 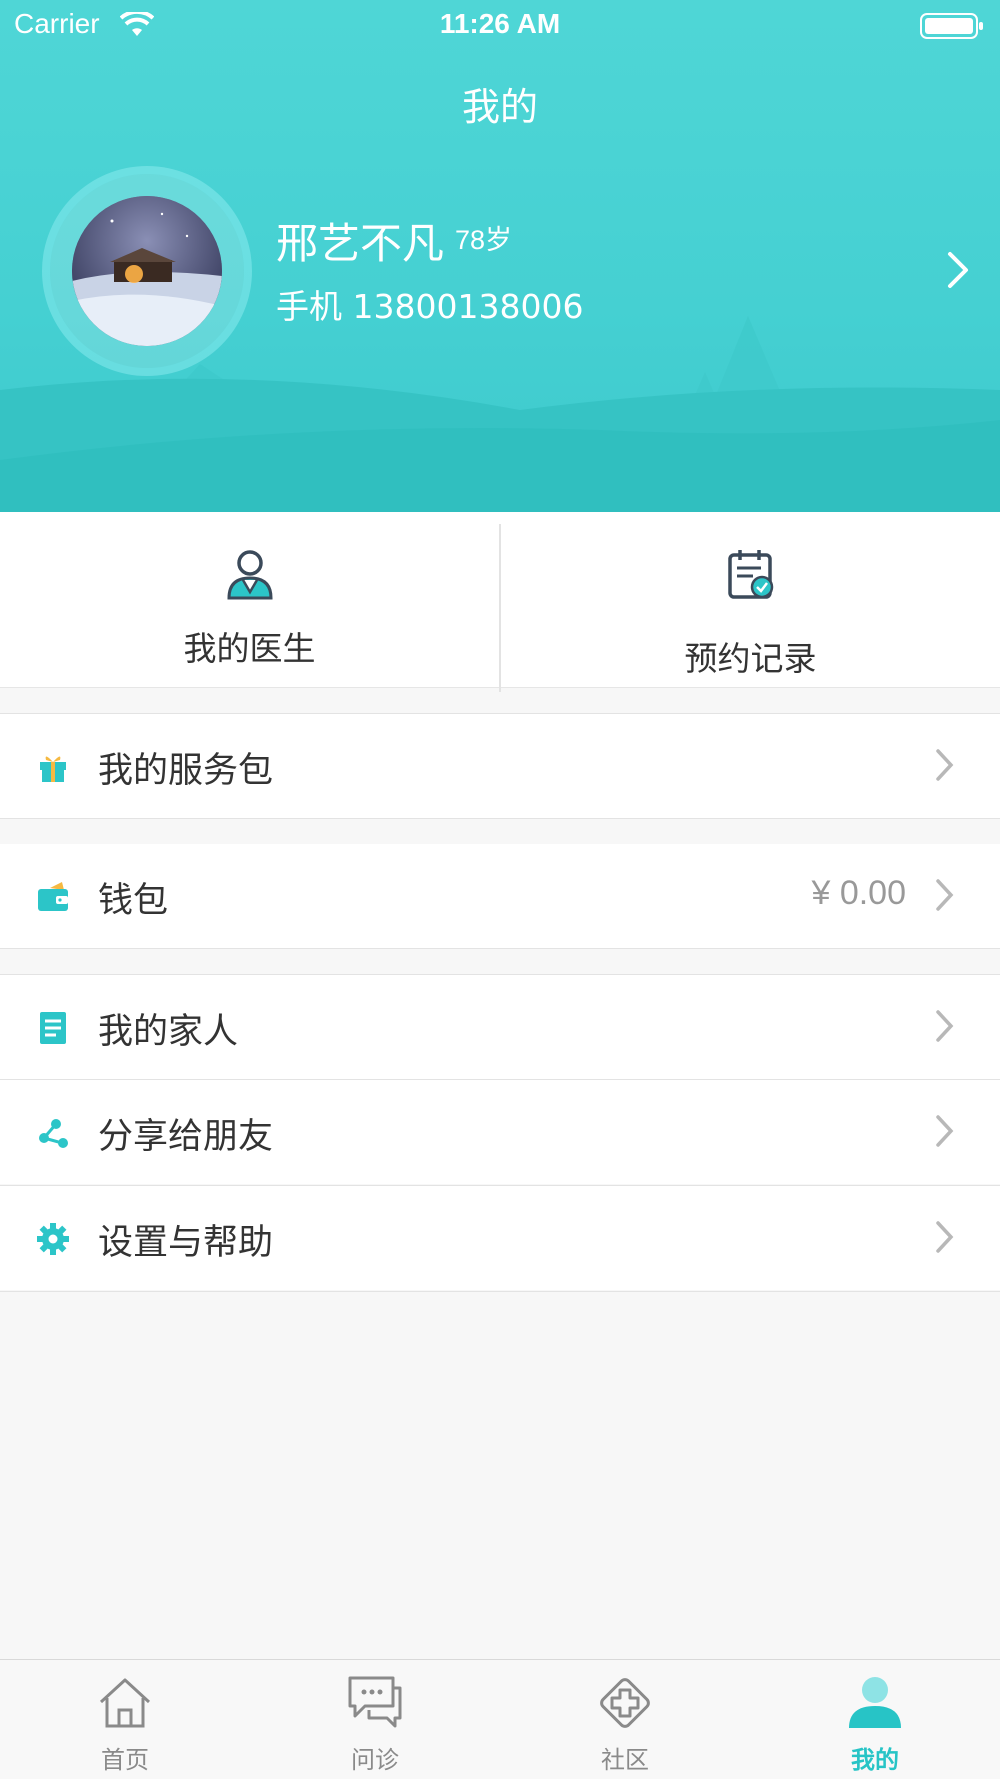 What do you see at coordinates (53, 1133) in the screenshot?
I see `share-icon` at bounding box center [53, 1133].